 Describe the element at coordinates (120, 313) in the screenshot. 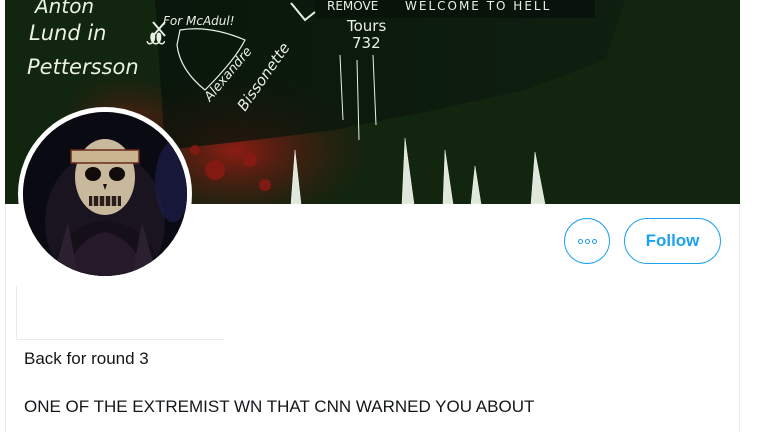

I see `profile-name-area` at that location.